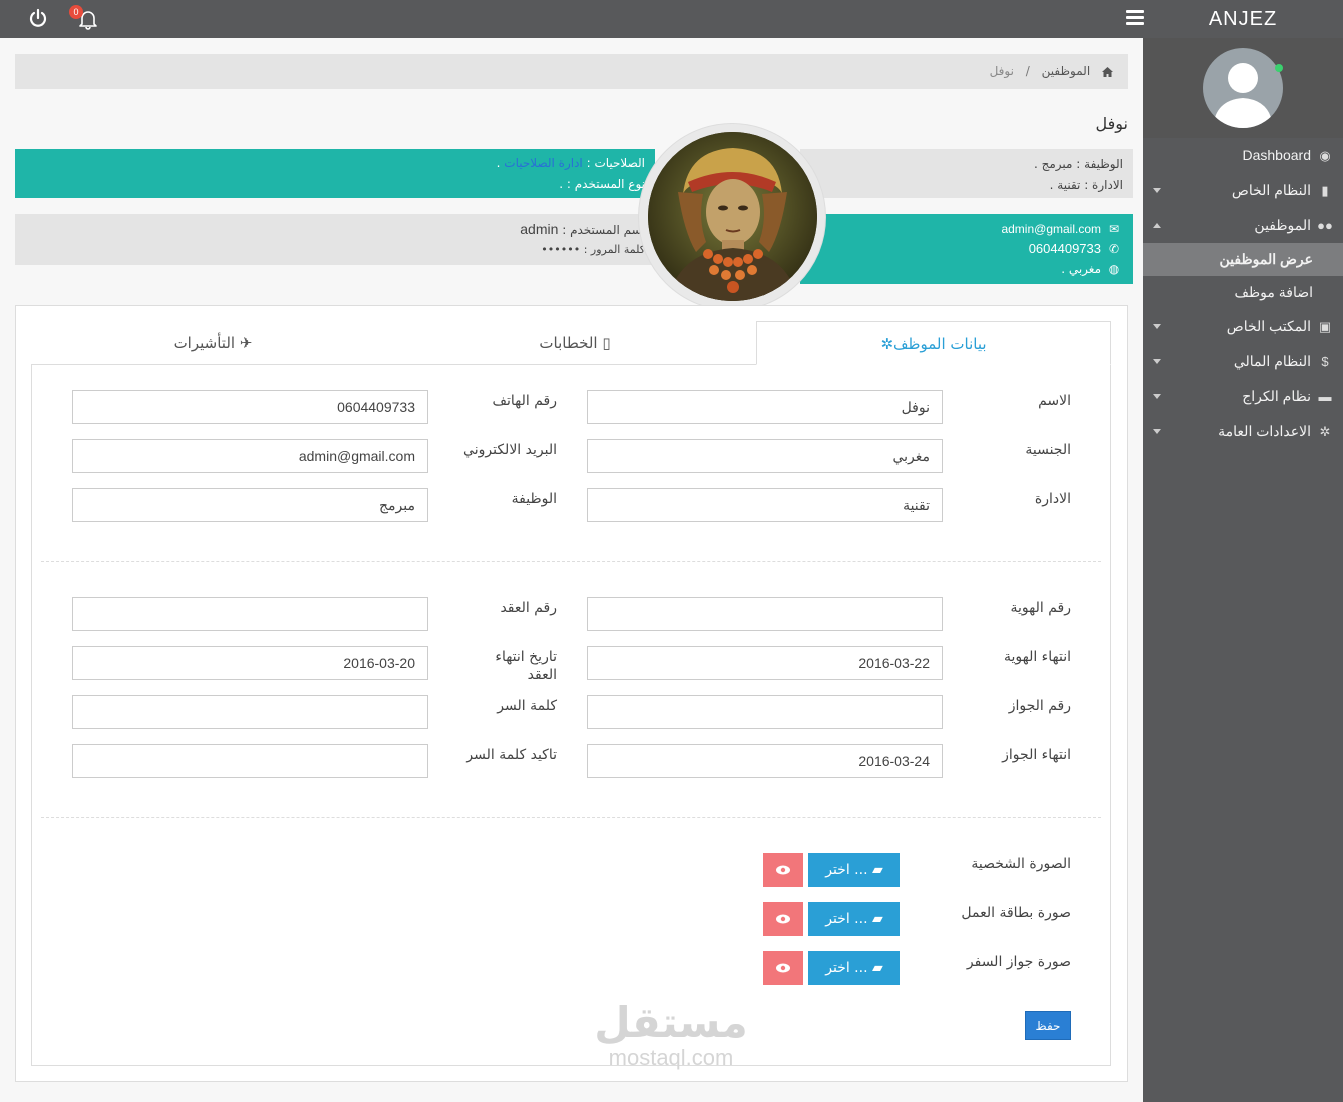 This screenshot has width=1343, height=1102. What do you see at coordinates (246, 343) in the screenshot?
I see `plane-icon: ✈` at bounding box center [246, 343].